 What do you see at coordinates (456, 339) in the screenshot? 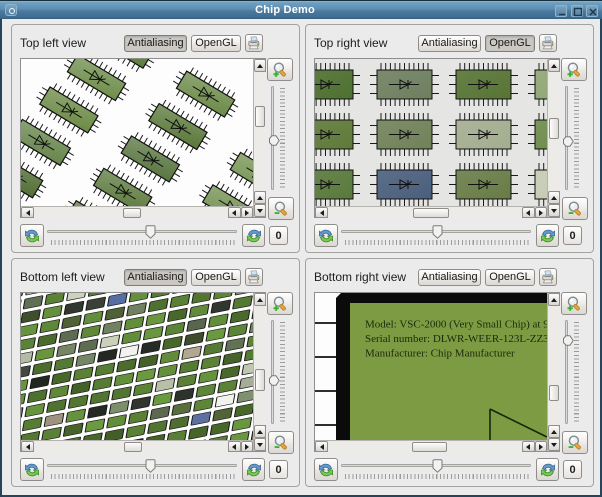
I see `svg-text:Serial number: DLWR-WEER-123L-: Serial number: DLWR-WEER-123L-ZZ330-SDSJ` at bounding box center [456, 339].